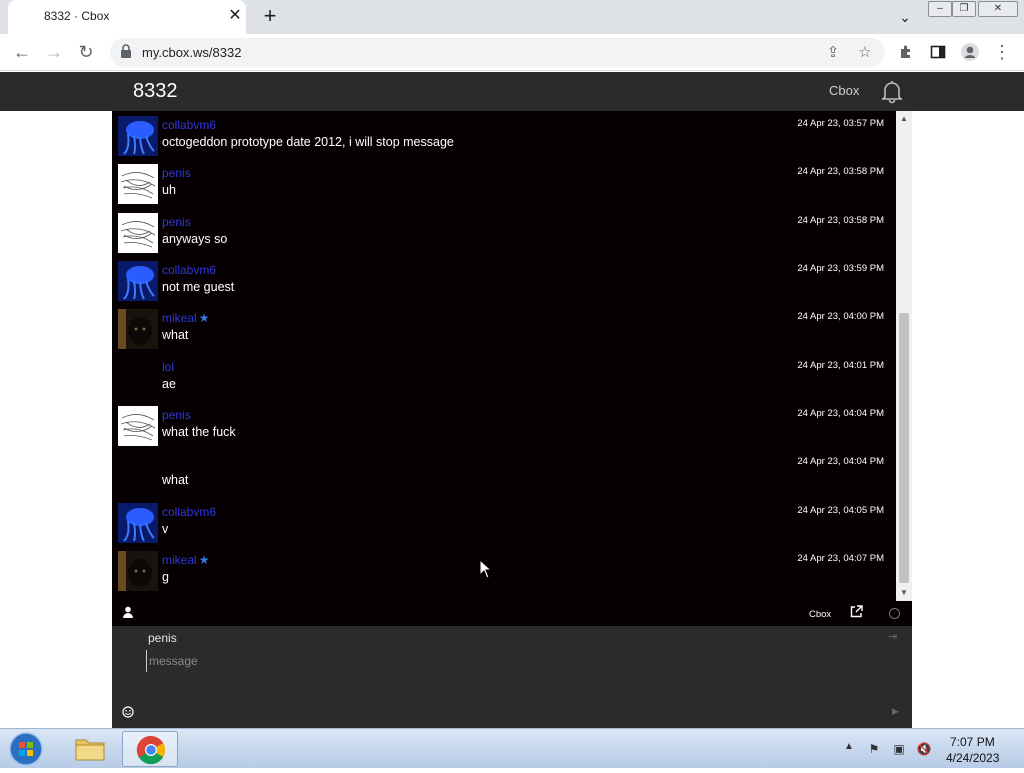 The image size is (1024, 773). I want to click on message-timestamp: 24 Apr 23, 04:01 PM, so click(840, 365).